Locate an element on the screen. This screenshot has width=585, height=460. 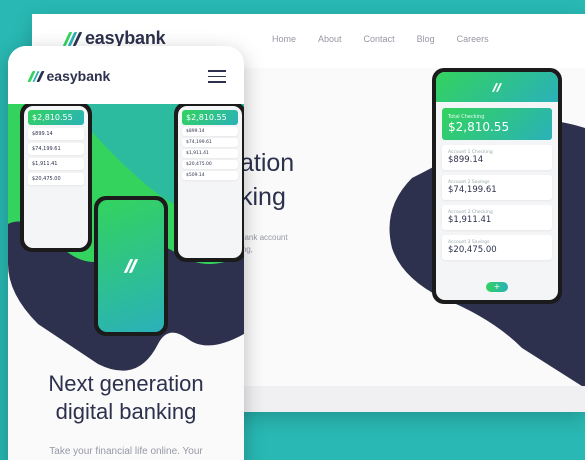
account-row: $509.14 is located at coordinates (210, 175).